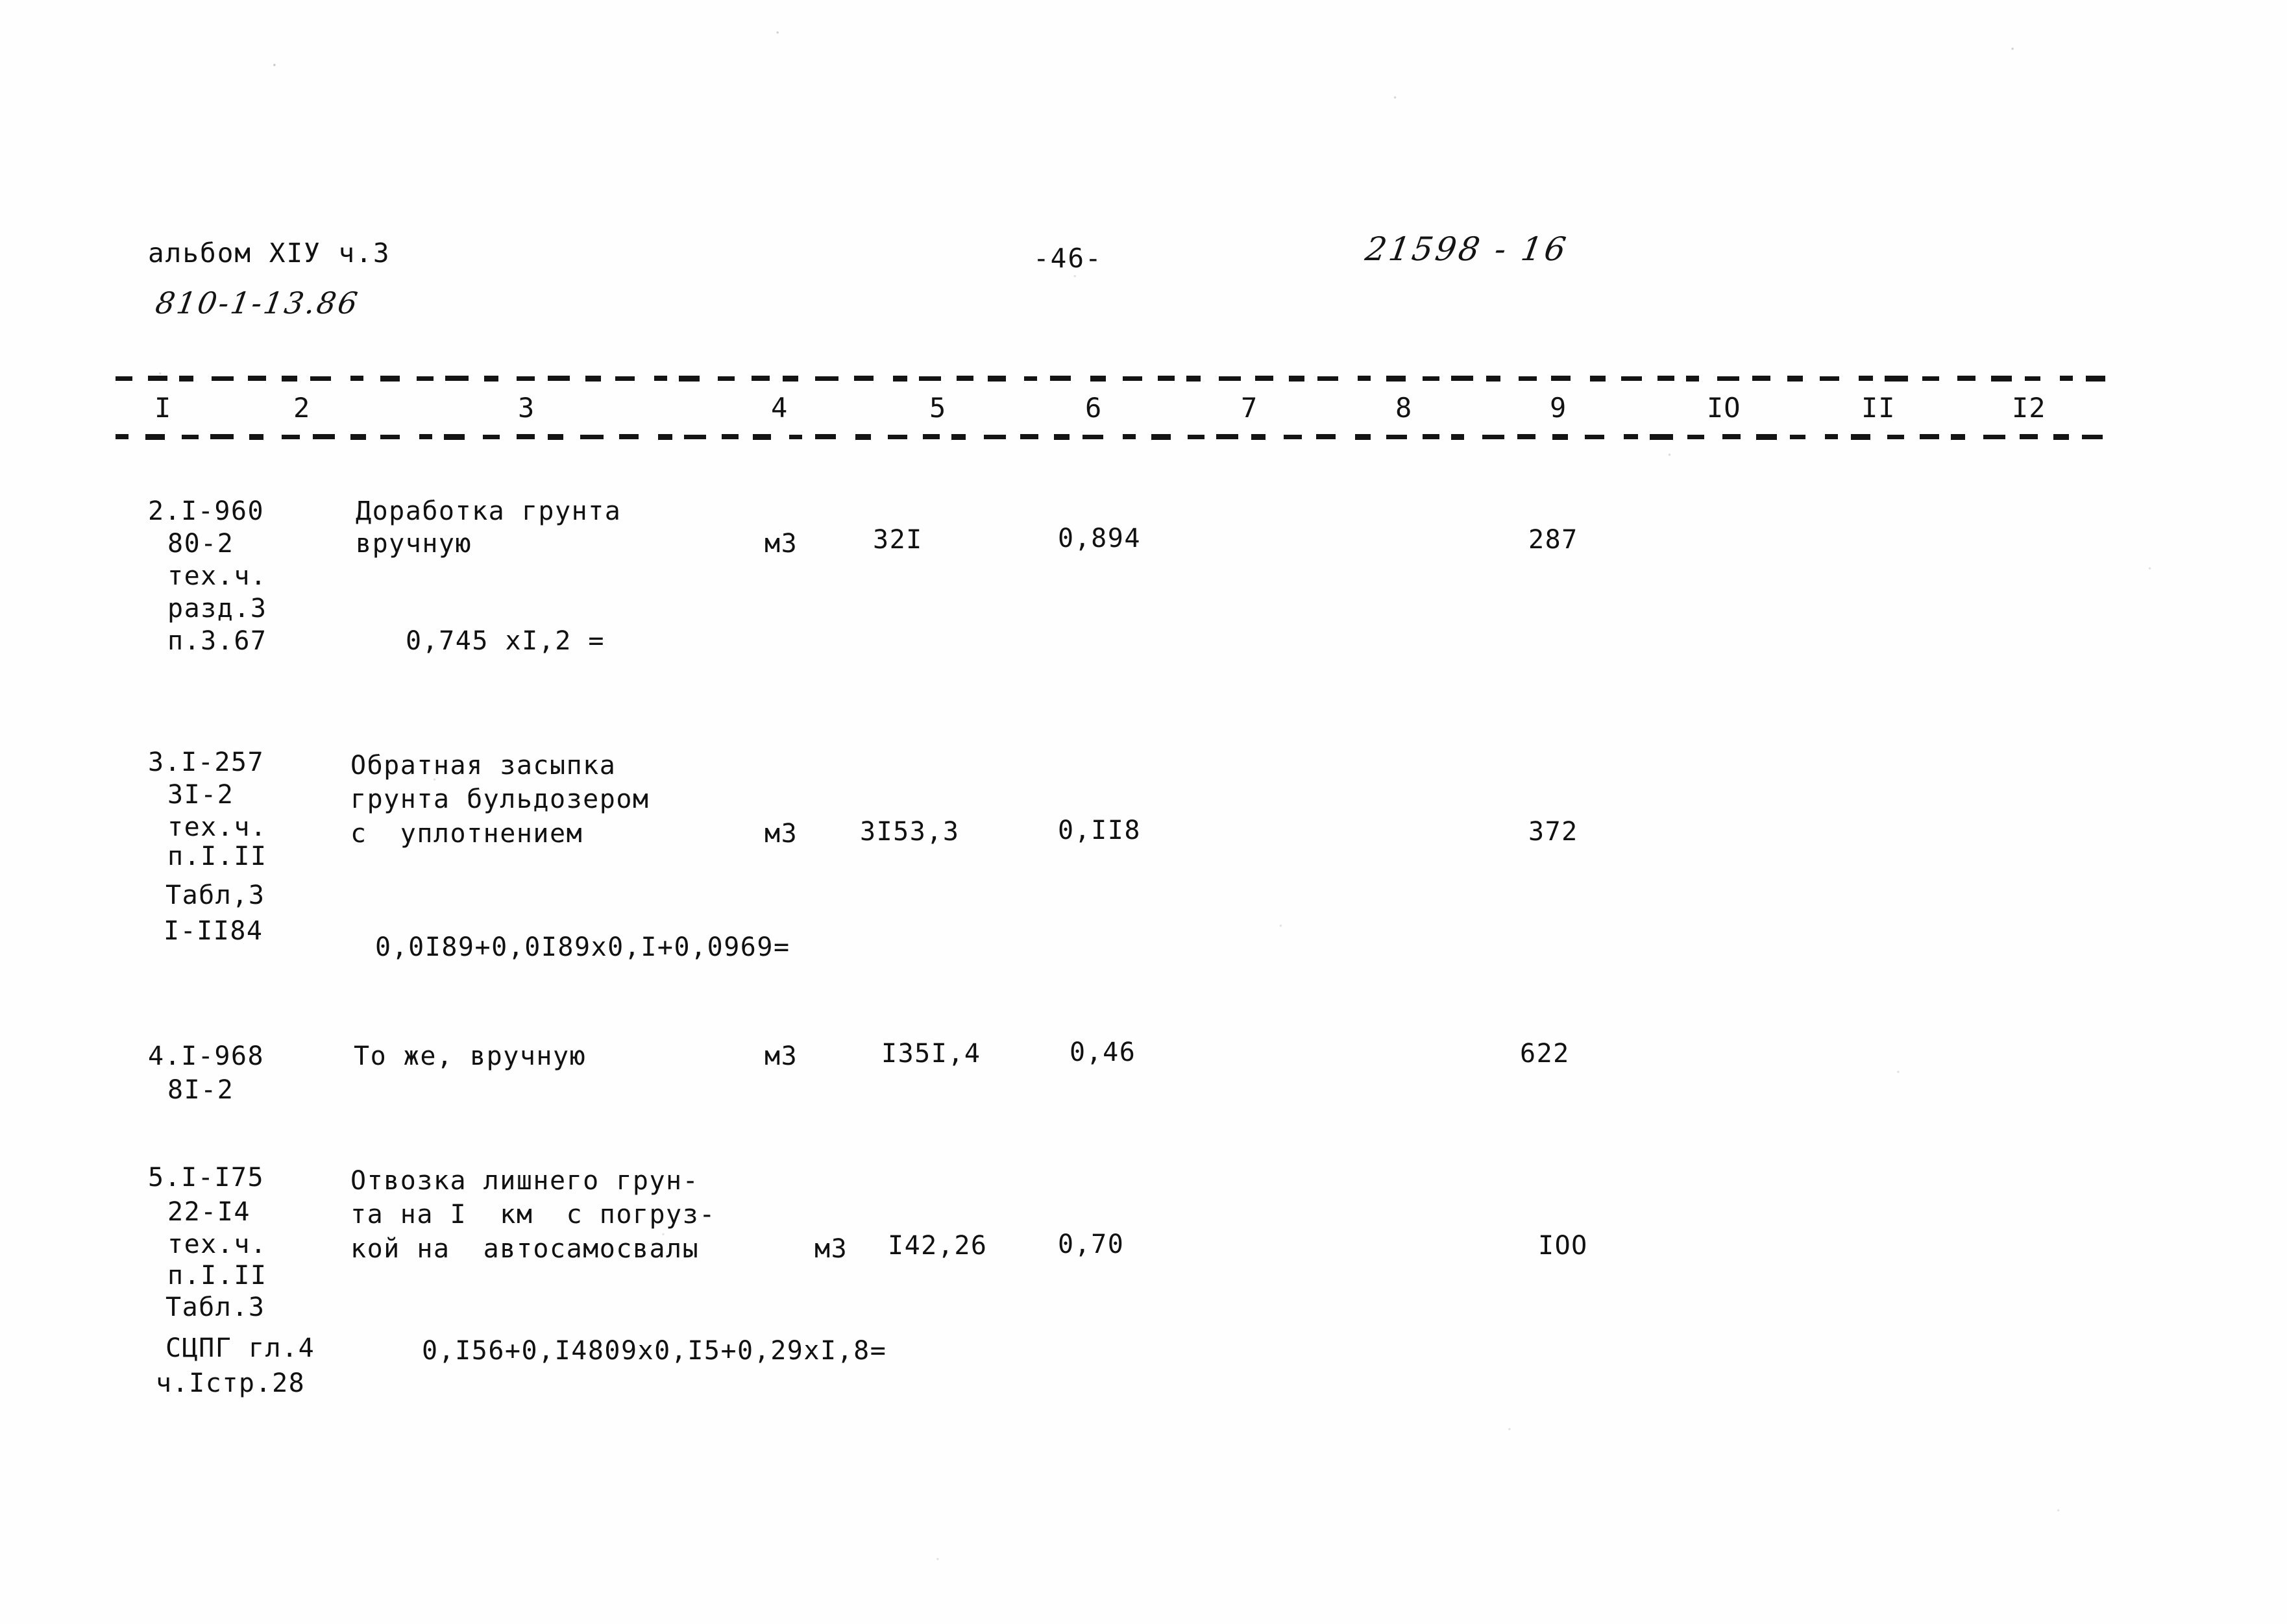 Image resolution: width=2287 pixels, height=1624 pixels. I want to click on row-code-line: 2.I-960, so click(206, 511).